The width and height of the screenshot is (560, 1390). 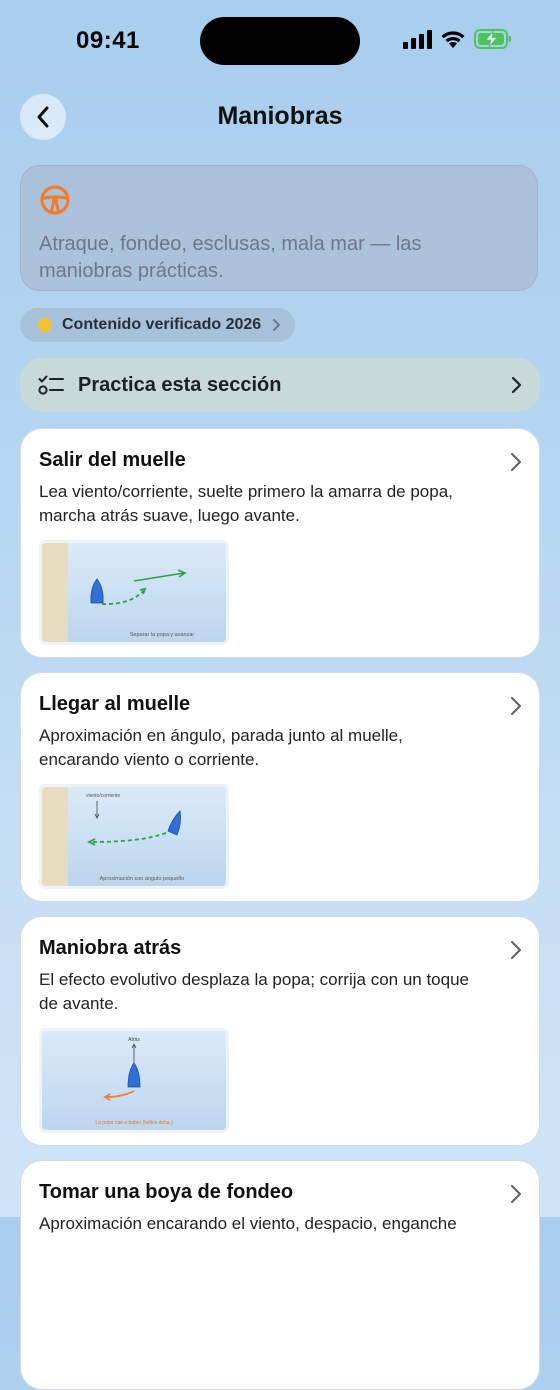 What do you see at coordinates (112, 460) in the screenshot?
I see `card-title: Salir del muelle` at bounding box center [112, 460].